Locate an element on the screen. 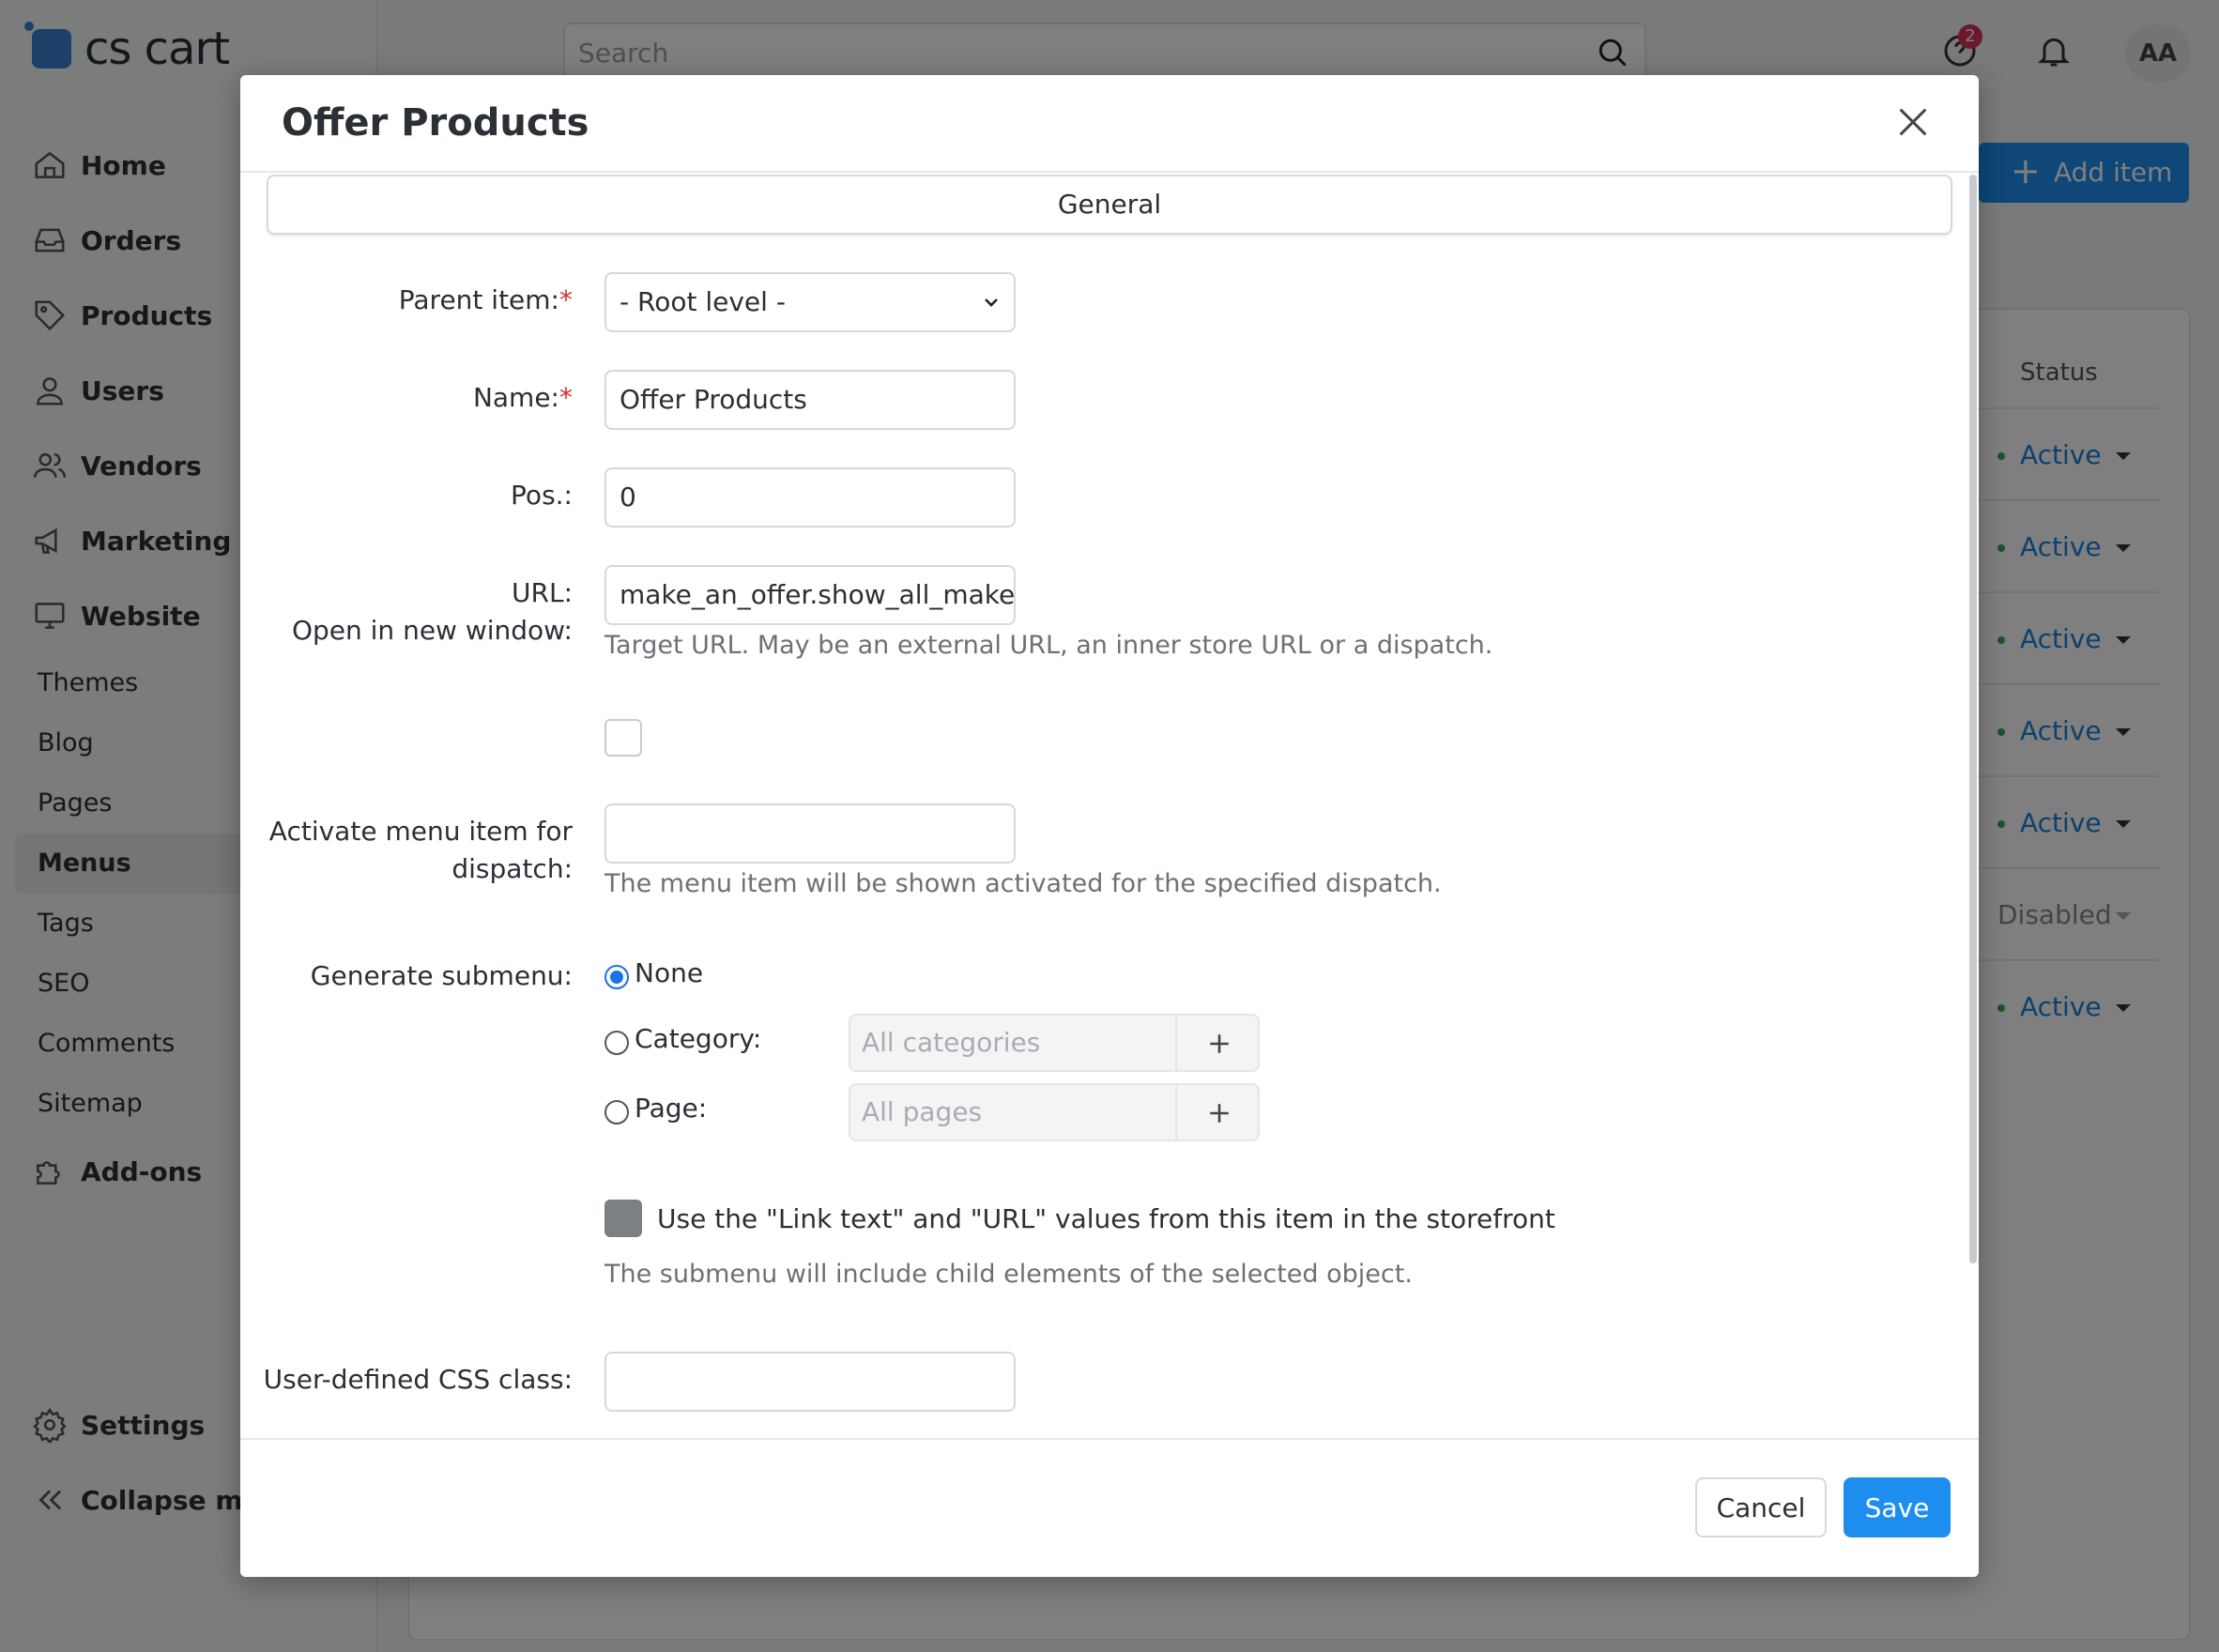  parent-item-value: - Root level - is located at coordinates (703, 301).